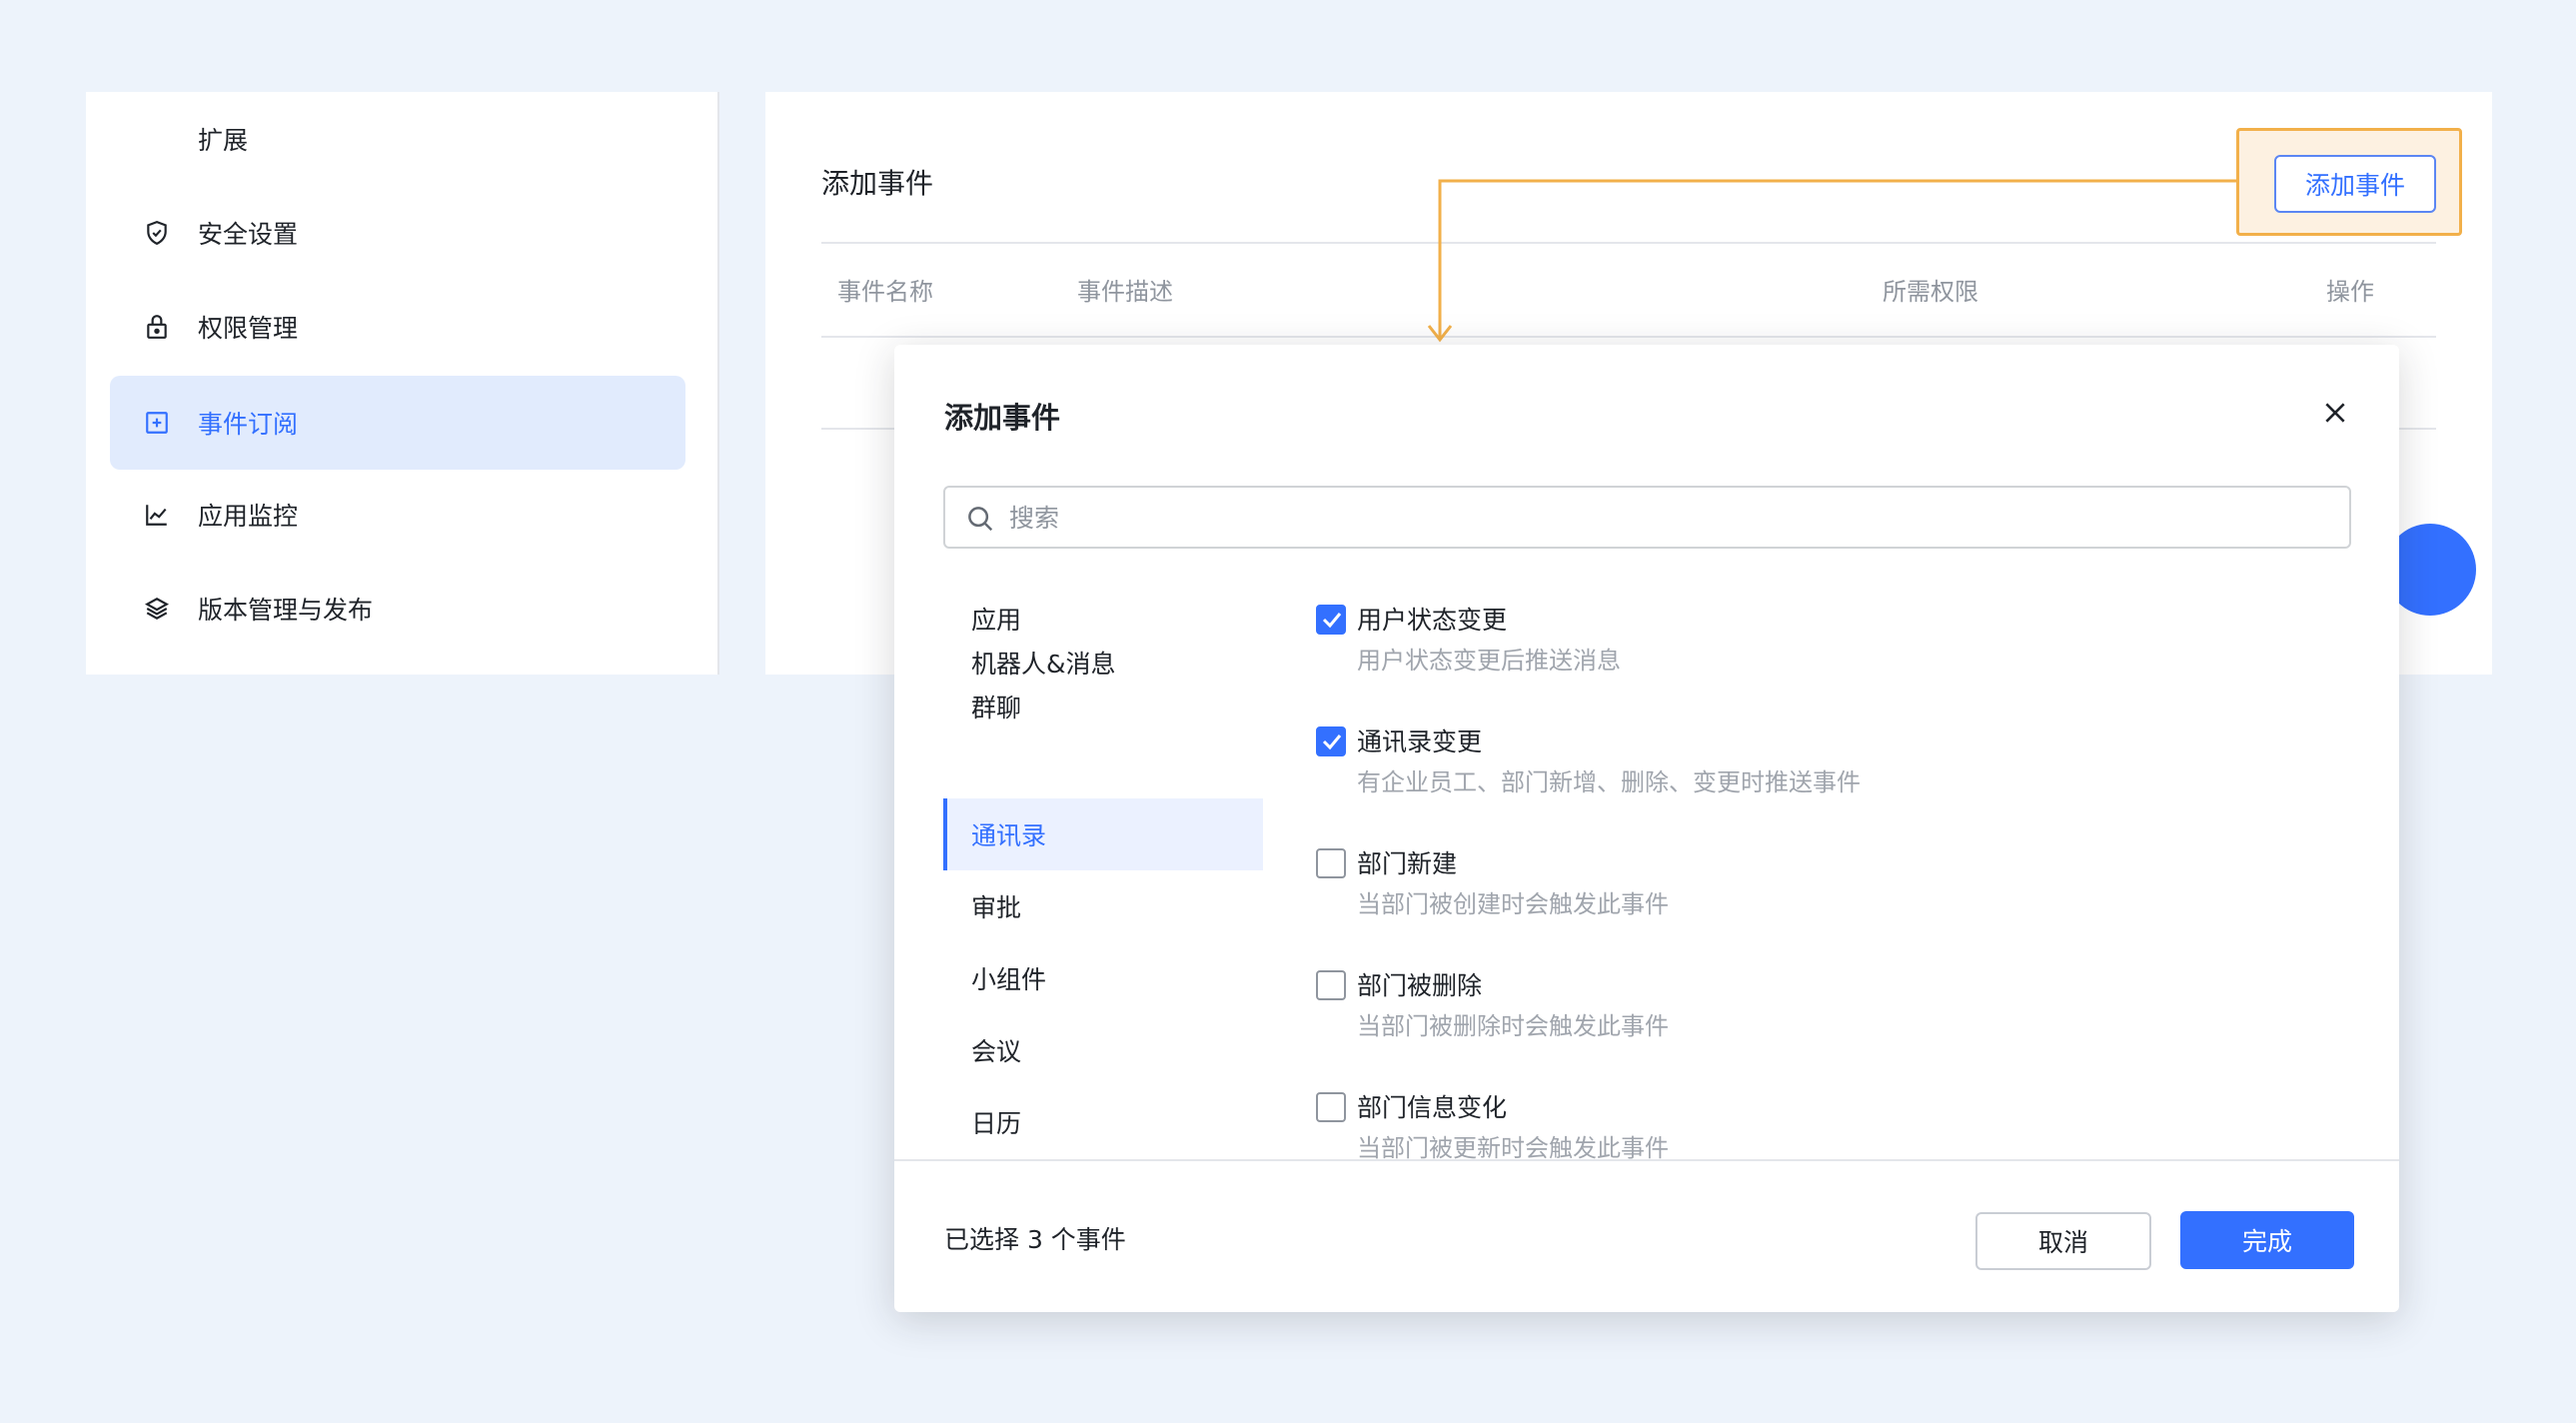 The image size is (2576, 1423). What do you see at coordinates (1432, 1107) in the screenshot?
I see `event-name: 部门信息变化` at bounding box center [1432, 1107].